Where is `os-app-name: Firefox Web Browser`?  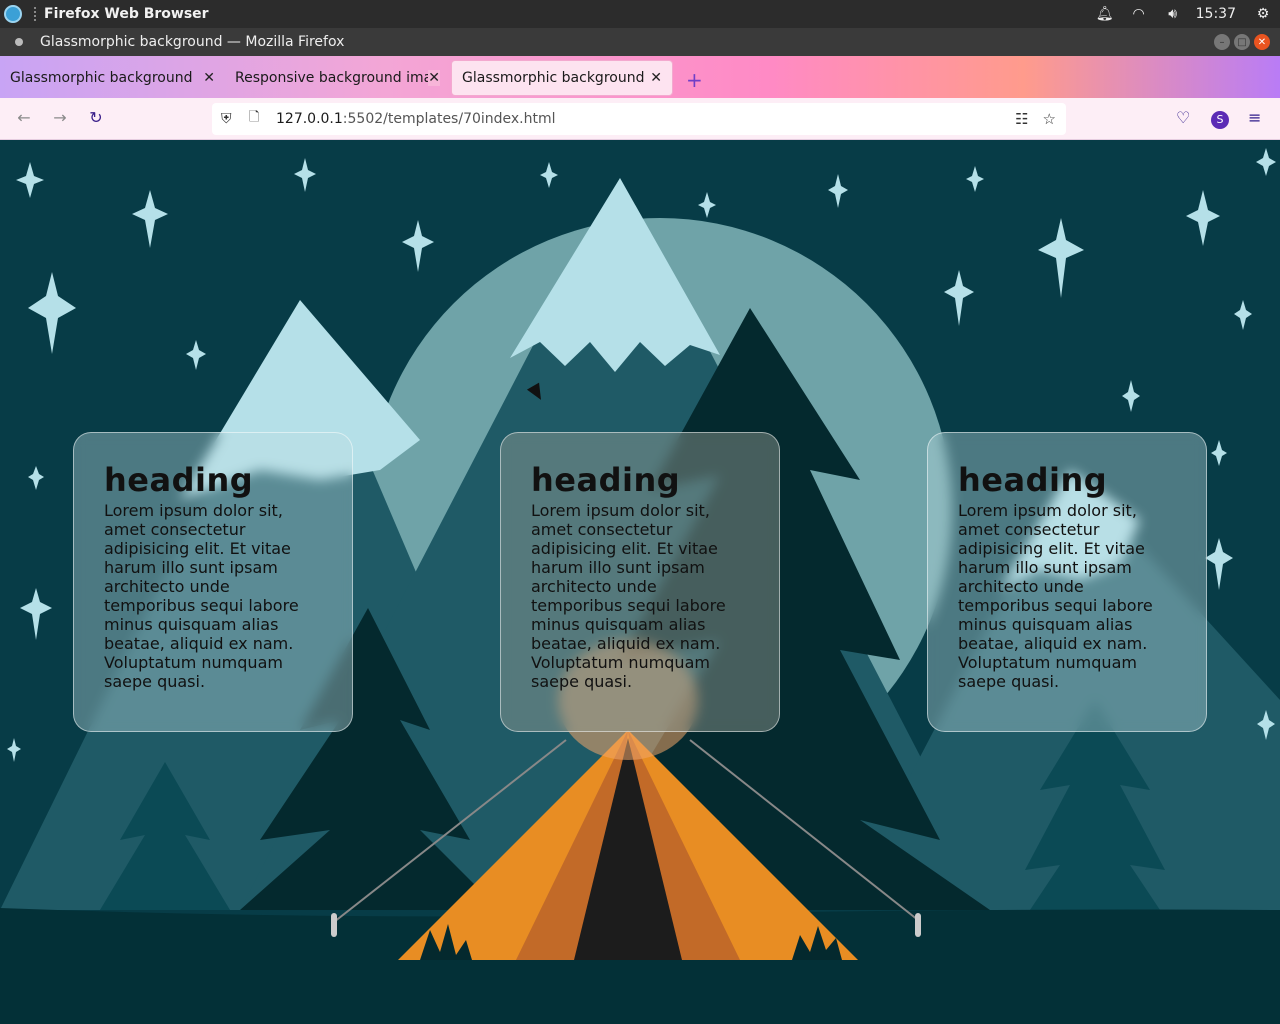 os-app-name: Firefox Web Browser is located at coordinates (126, 14).